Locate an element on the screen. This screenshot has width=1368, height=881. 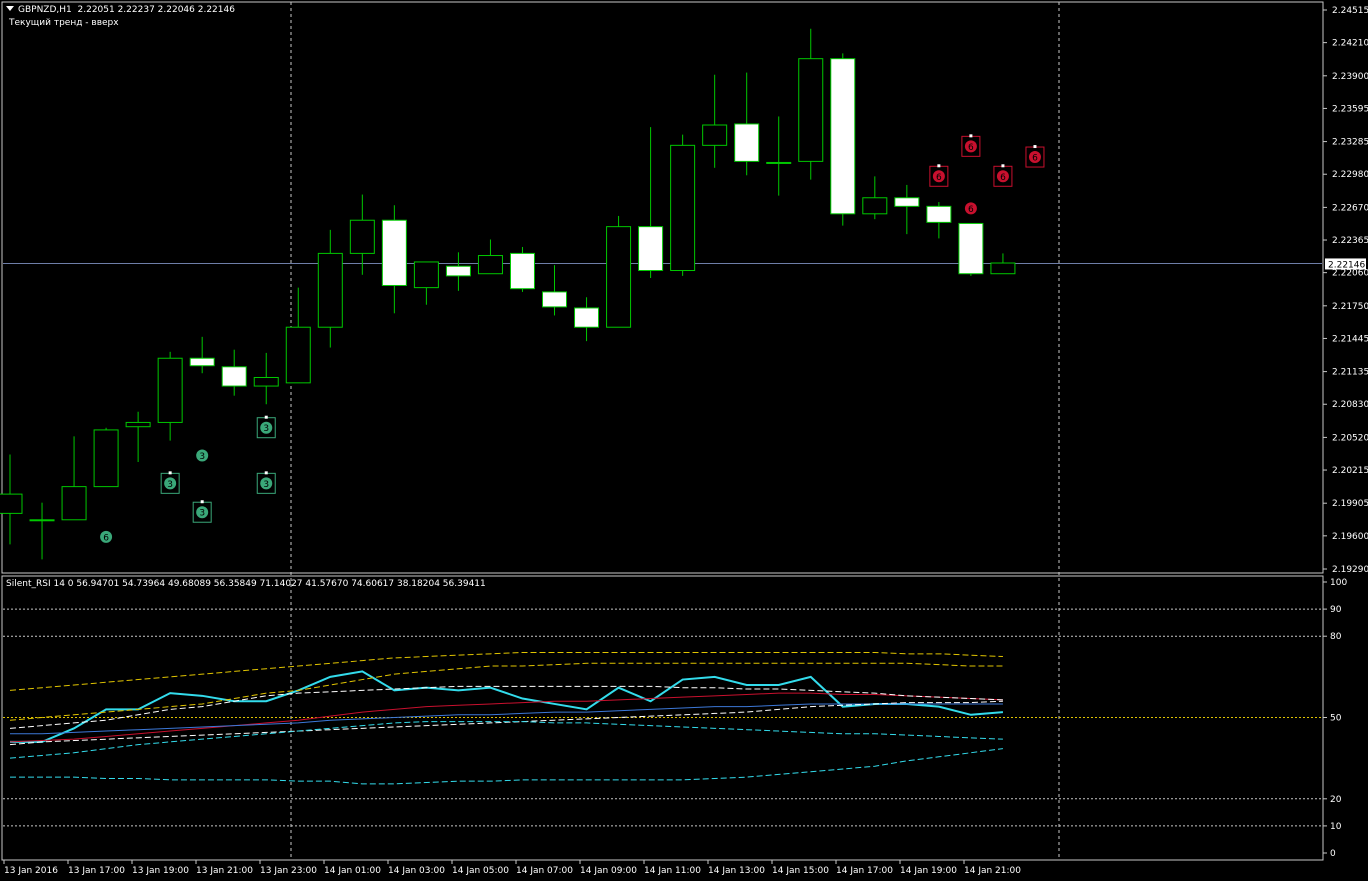
price-tick-label: 2.21750 is located at coordinates (1350, 307).